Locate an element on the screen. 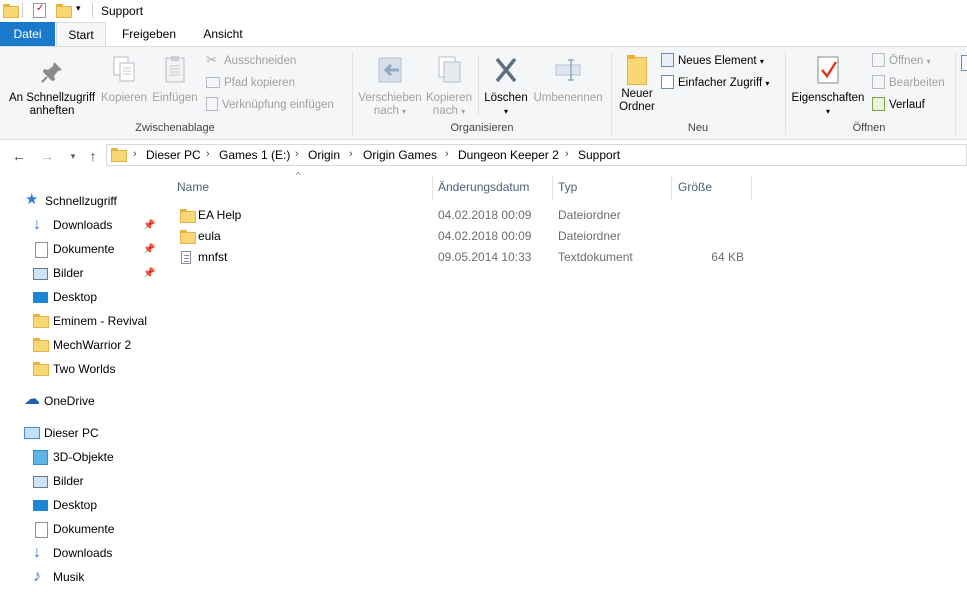 This screenshot has width=967, height=600. edit-icon is located at coordinates (878, 81).